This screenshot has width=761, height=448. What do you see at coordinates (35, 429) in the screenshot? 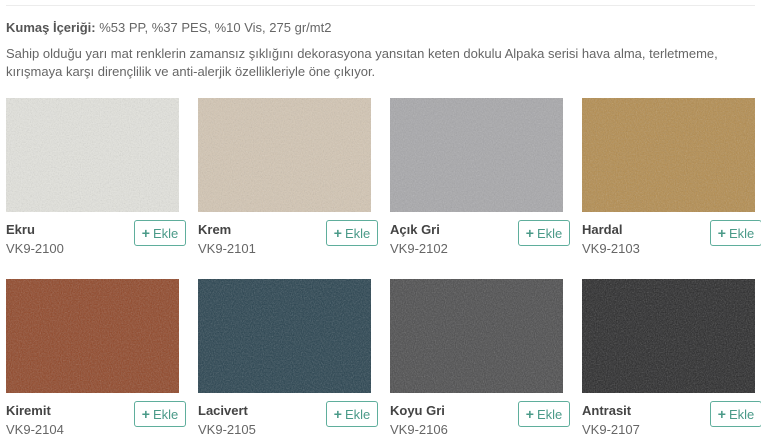
I see `fabric-code: VK9-2104` at bounding box center [35, 429].